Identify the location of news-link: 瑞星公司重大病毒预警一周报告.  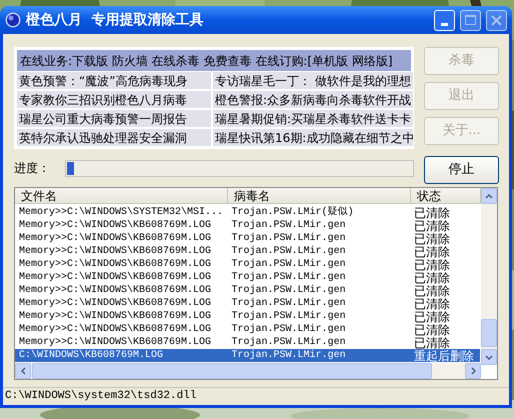
(114, 118).